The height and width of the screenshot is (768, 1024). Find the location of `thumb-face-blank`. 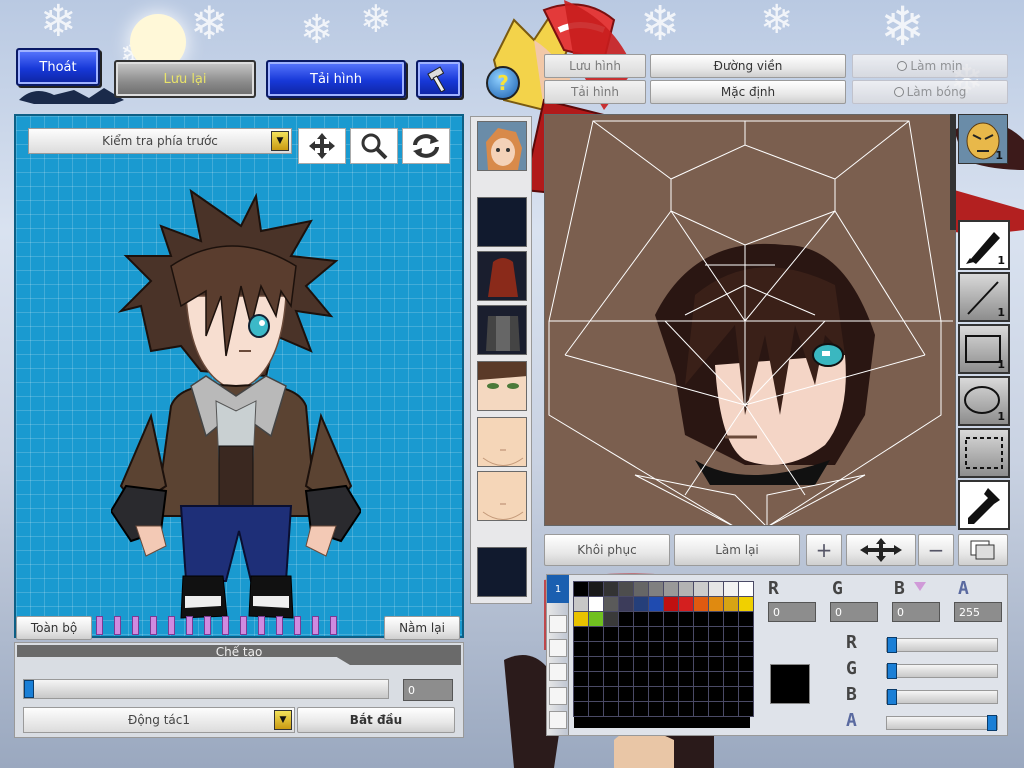

thumb-face-blank is located at coordinates (502, 442).